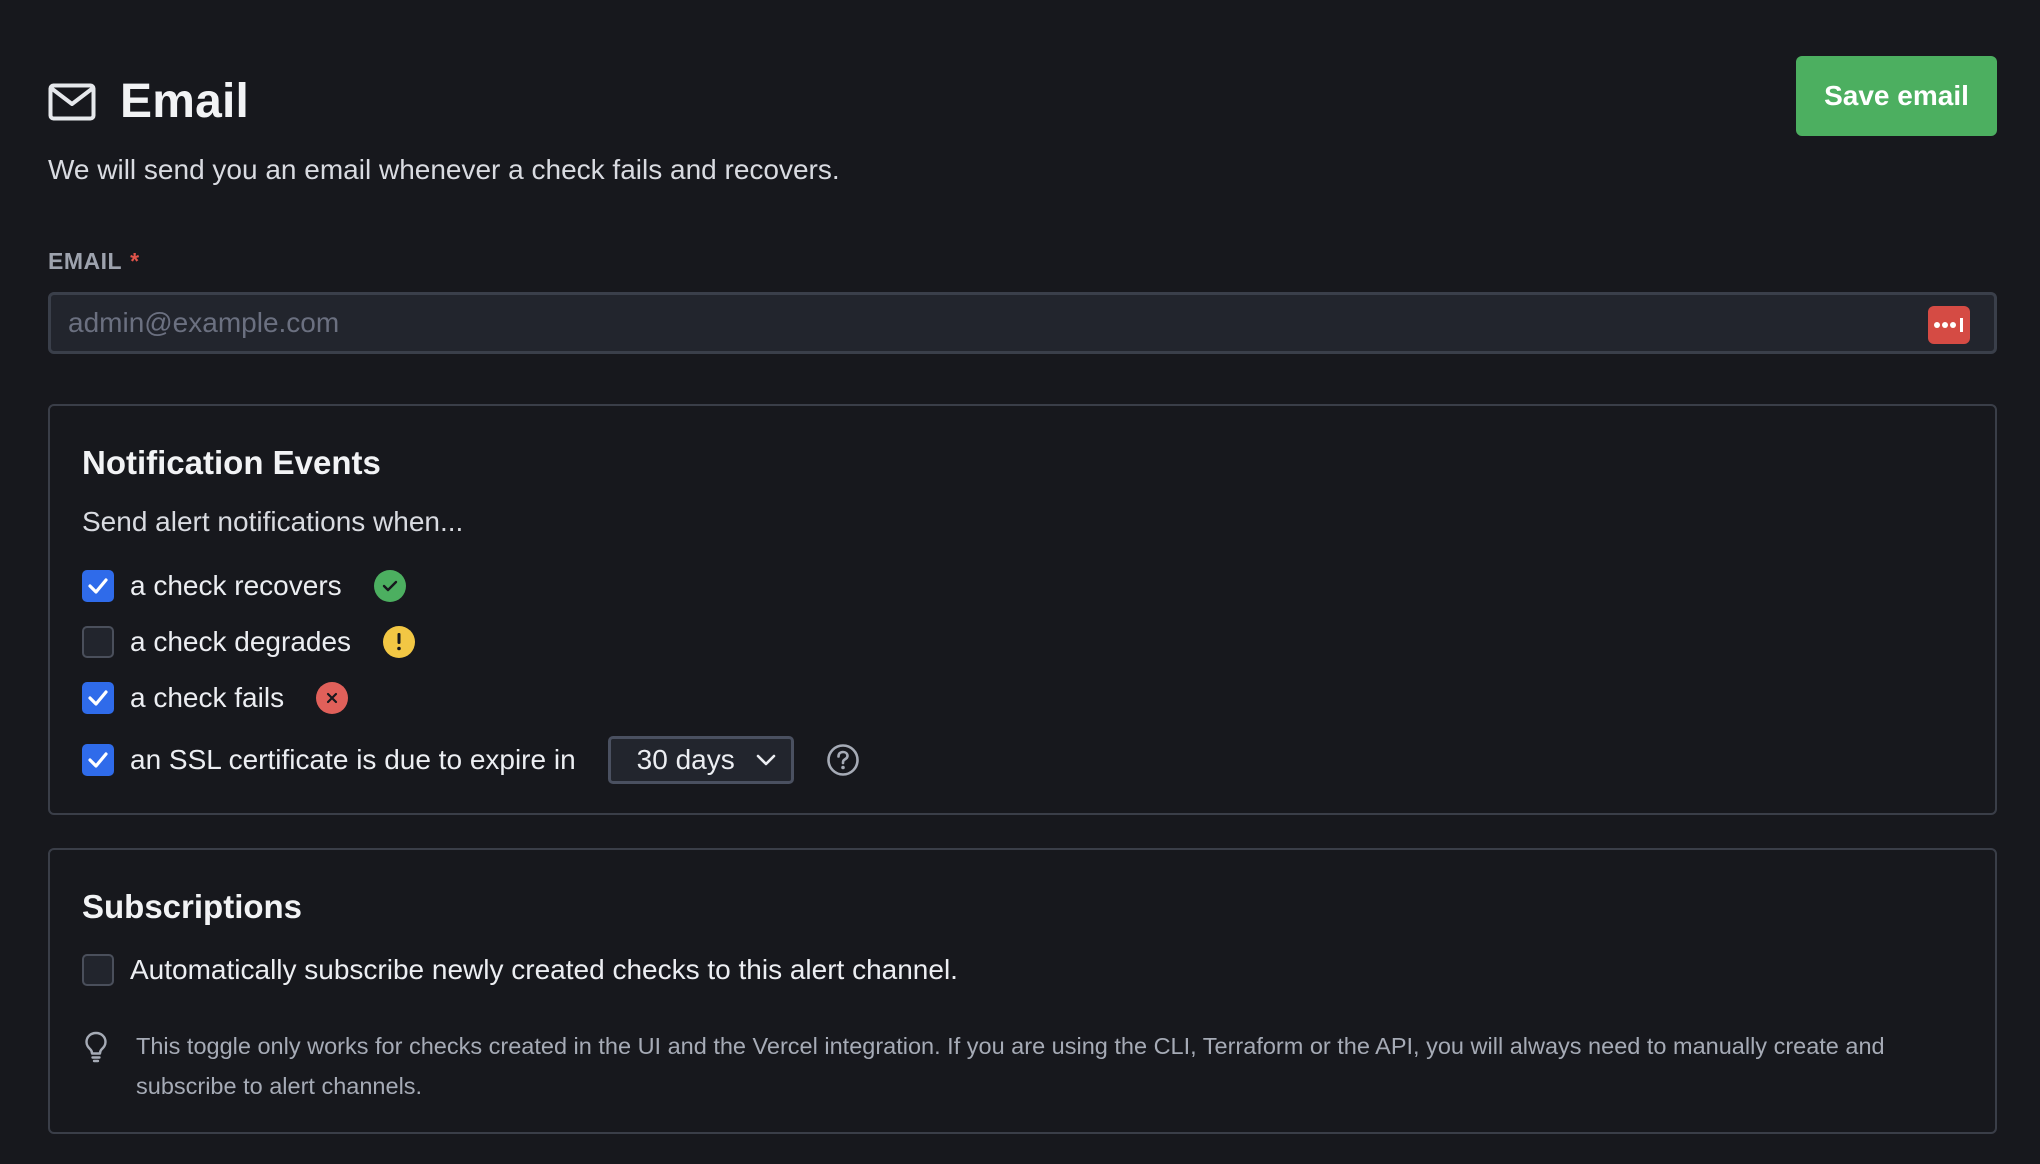  I want to click on notification-events-title: Notification Events, so click(231, 462).